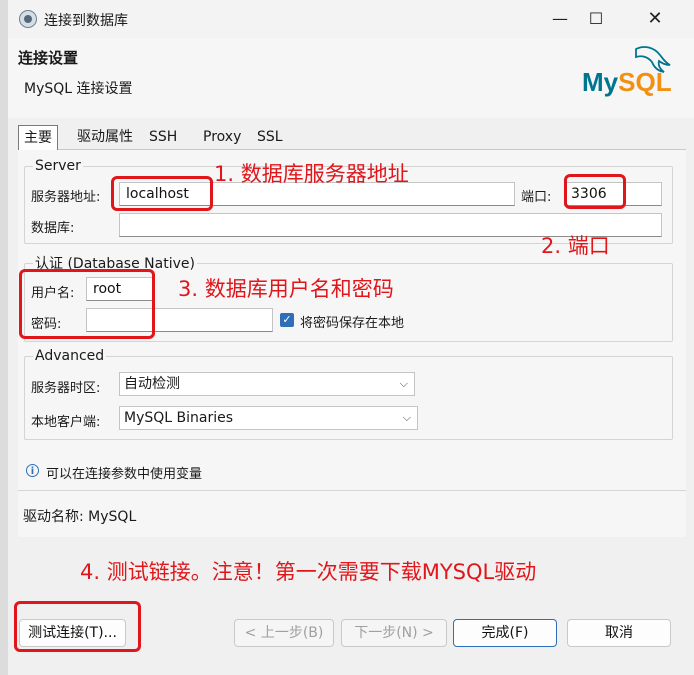 Image resolution: width=694 pixels, height=675 pixels. What do you see at coordinates (77, 626) in the screenshot?
I see `annotation-box-test` at bounding box center [77, 626].